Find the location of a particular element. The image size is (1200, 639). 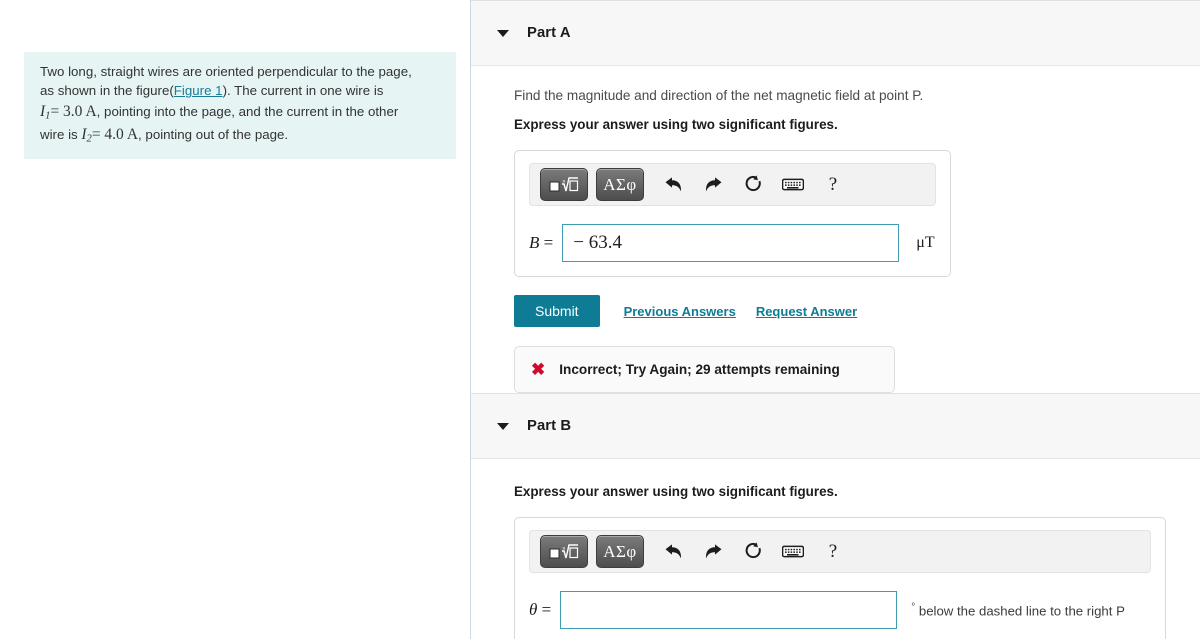

part-a-input-row: B = − 63.4 μT is located at coordinates (732, 243).